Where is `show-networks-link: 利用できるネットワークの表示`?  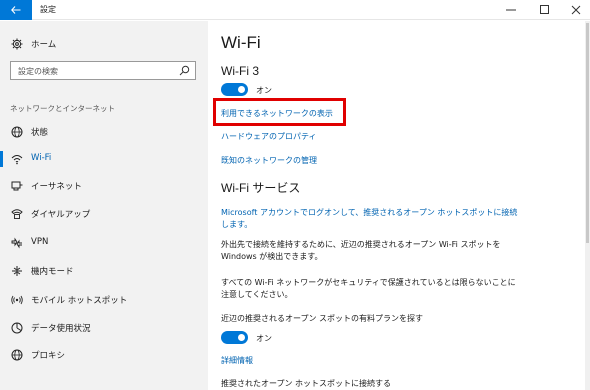
show-networks-link: 利用できるネットワークの表示 is located at coordinates (277, 113).